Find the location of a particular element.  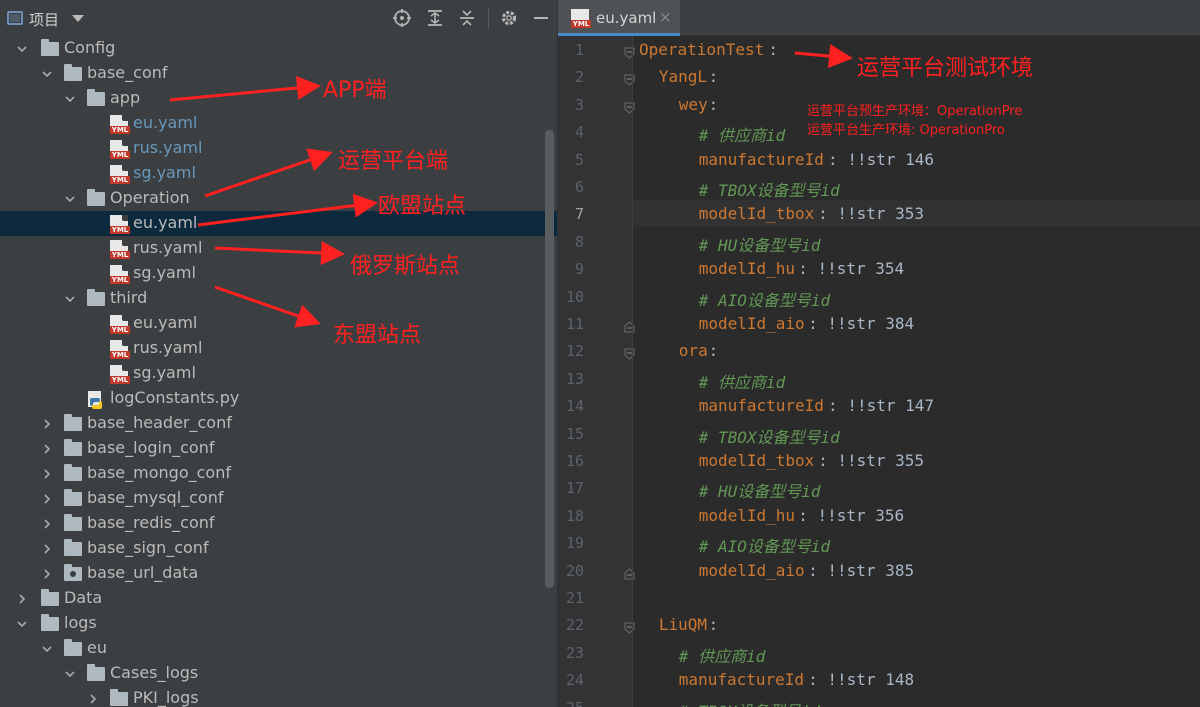

annotation-rus-site: 俄罗斯站点 is located at coordinates (405, 266).